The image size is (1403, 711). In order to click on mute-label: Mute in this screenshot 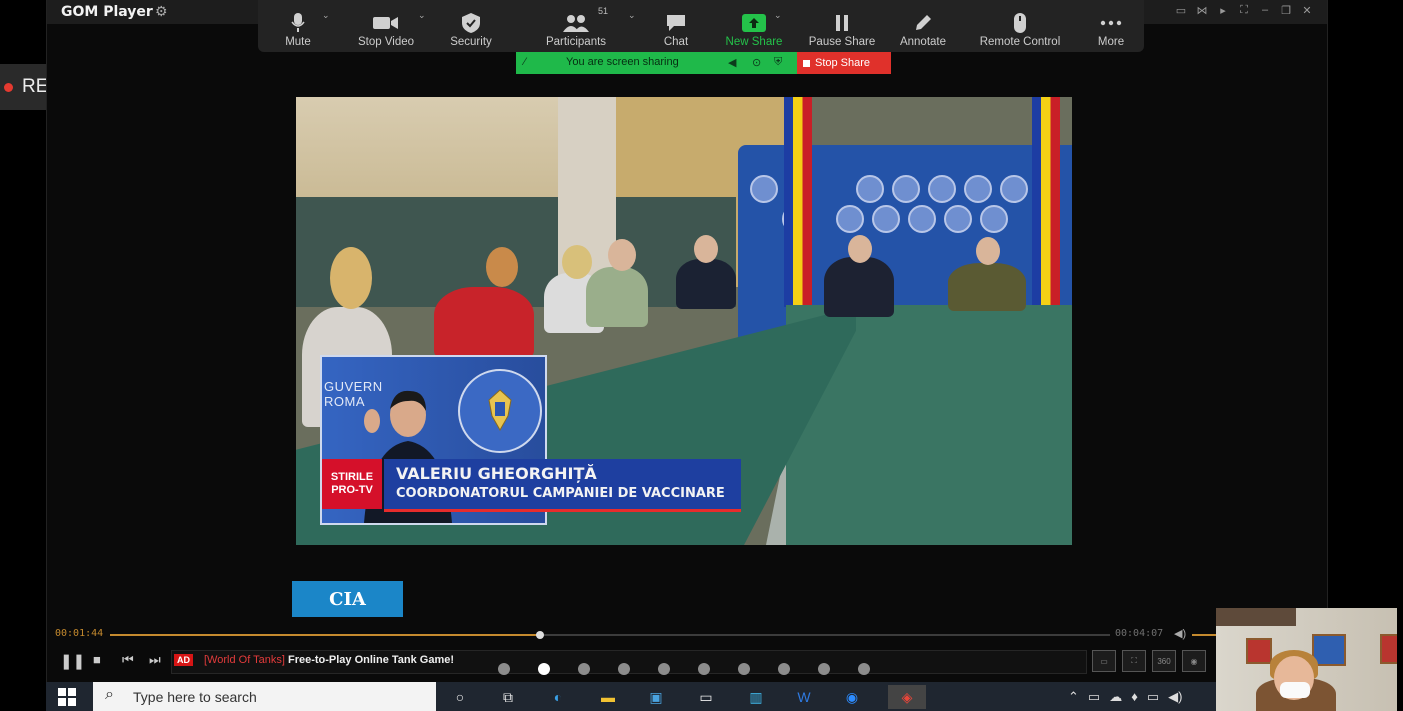, I will do `click(298, 42)`.